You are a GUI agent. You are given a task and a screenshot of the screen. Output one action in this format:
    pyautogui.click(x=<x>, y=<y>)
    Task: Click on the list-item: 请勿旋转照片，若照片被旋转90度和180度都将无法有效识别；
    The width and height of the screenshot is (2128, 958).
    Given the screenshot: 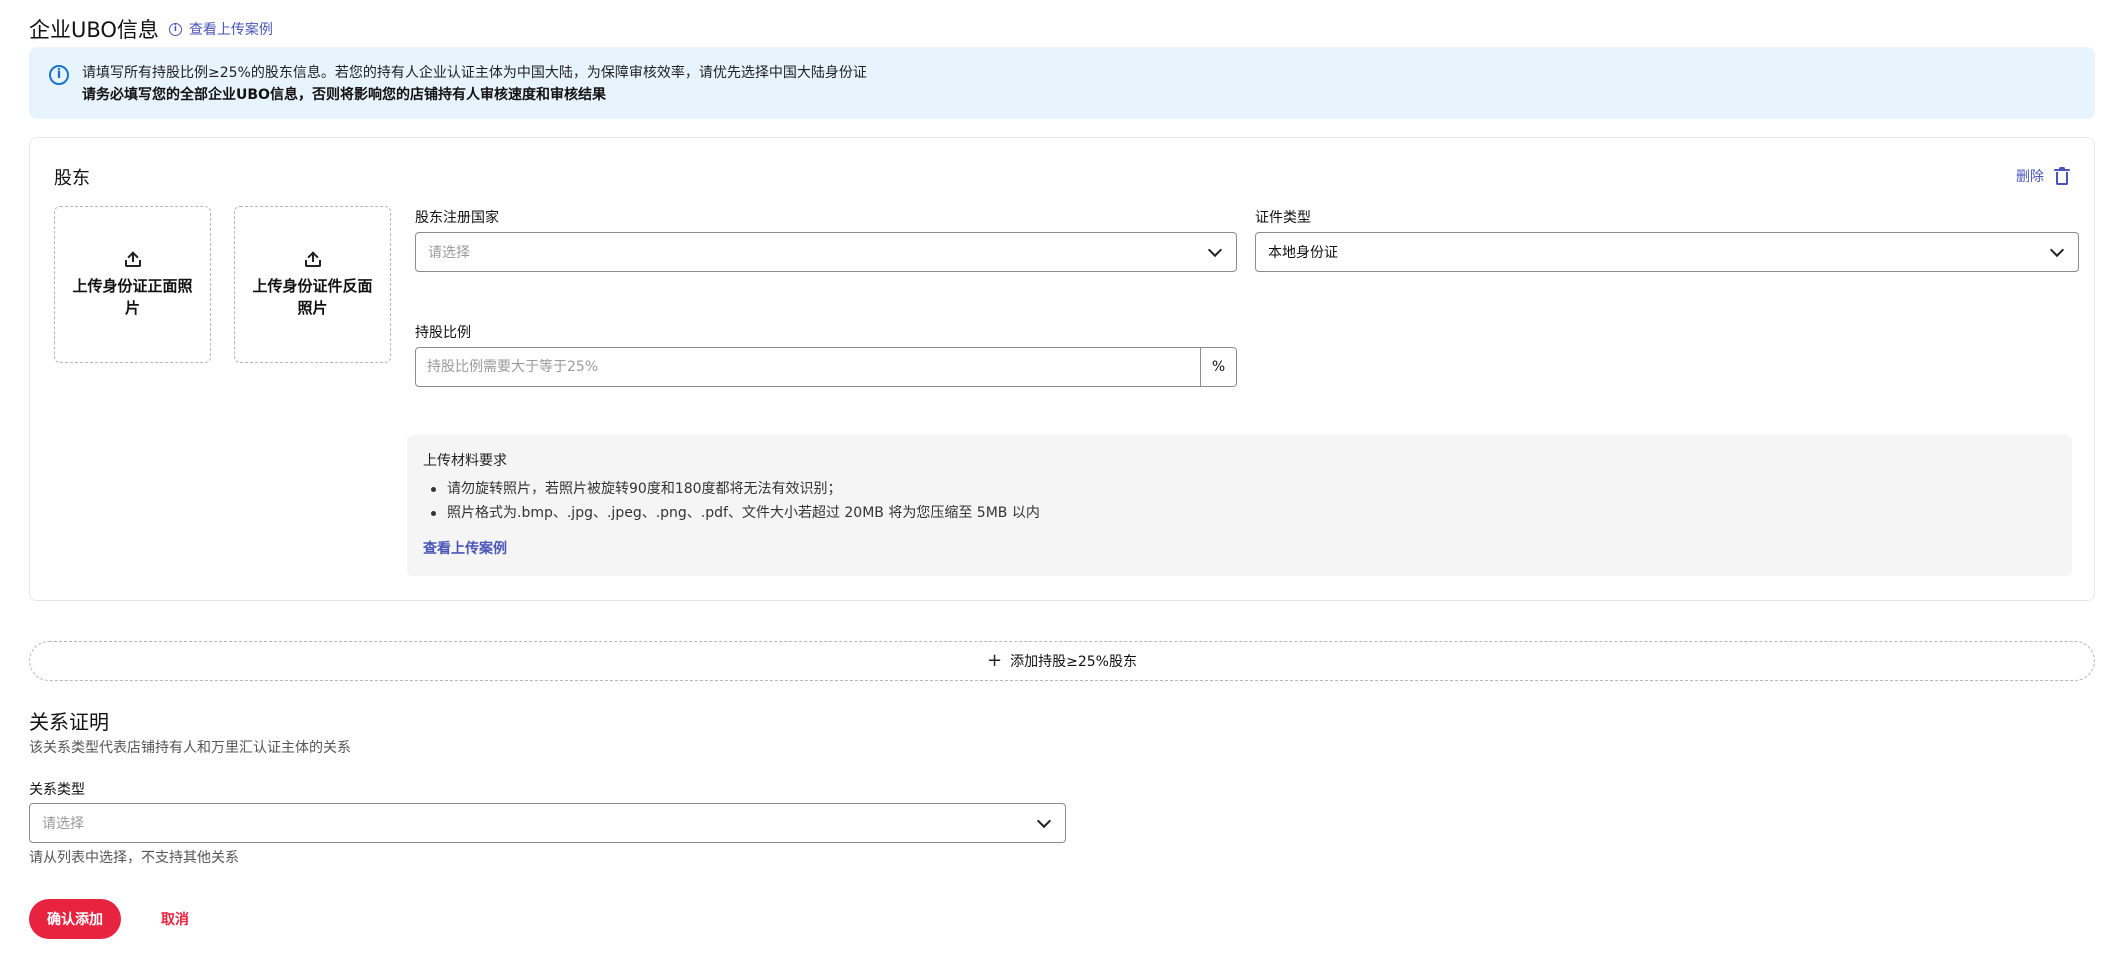 What is the action you would take?
    pyautogui.click(x=731, y=489)
    